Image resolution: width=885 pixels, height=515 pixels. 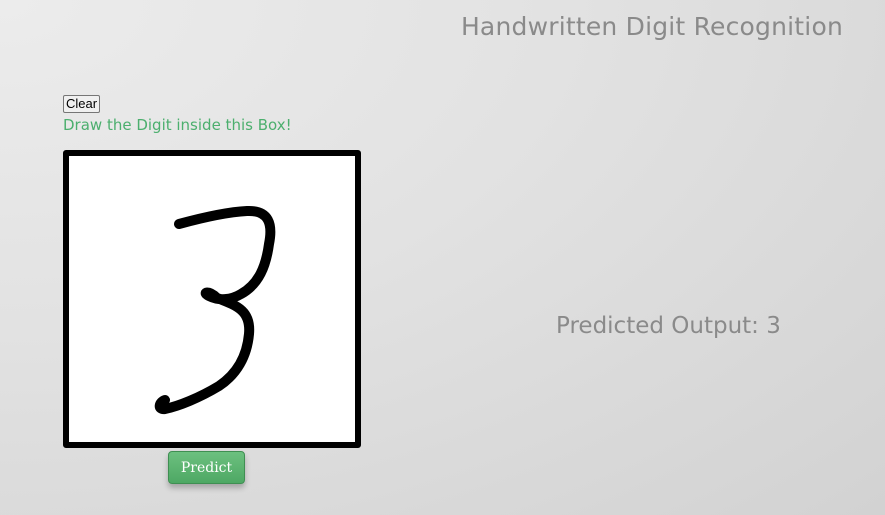 I want to click on page-title: Handwritten Digit Recognition, so click(x=651, y=26).